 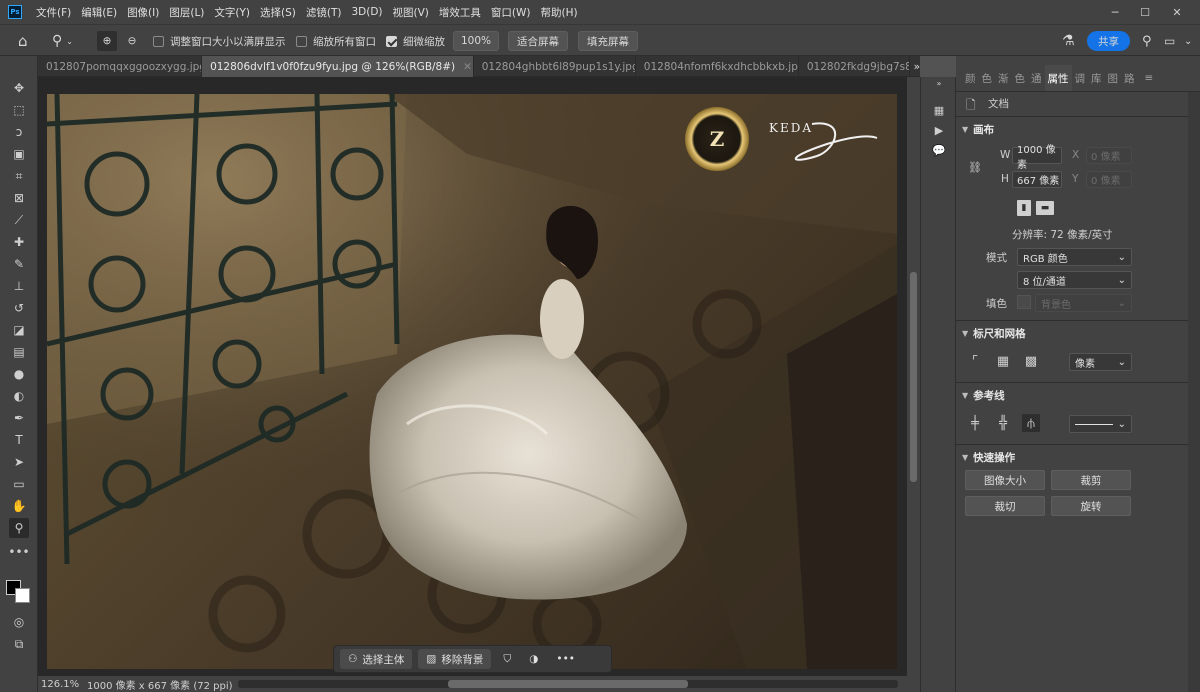 I want to click on home-icon: ⌂, so click(x=23, y=41).